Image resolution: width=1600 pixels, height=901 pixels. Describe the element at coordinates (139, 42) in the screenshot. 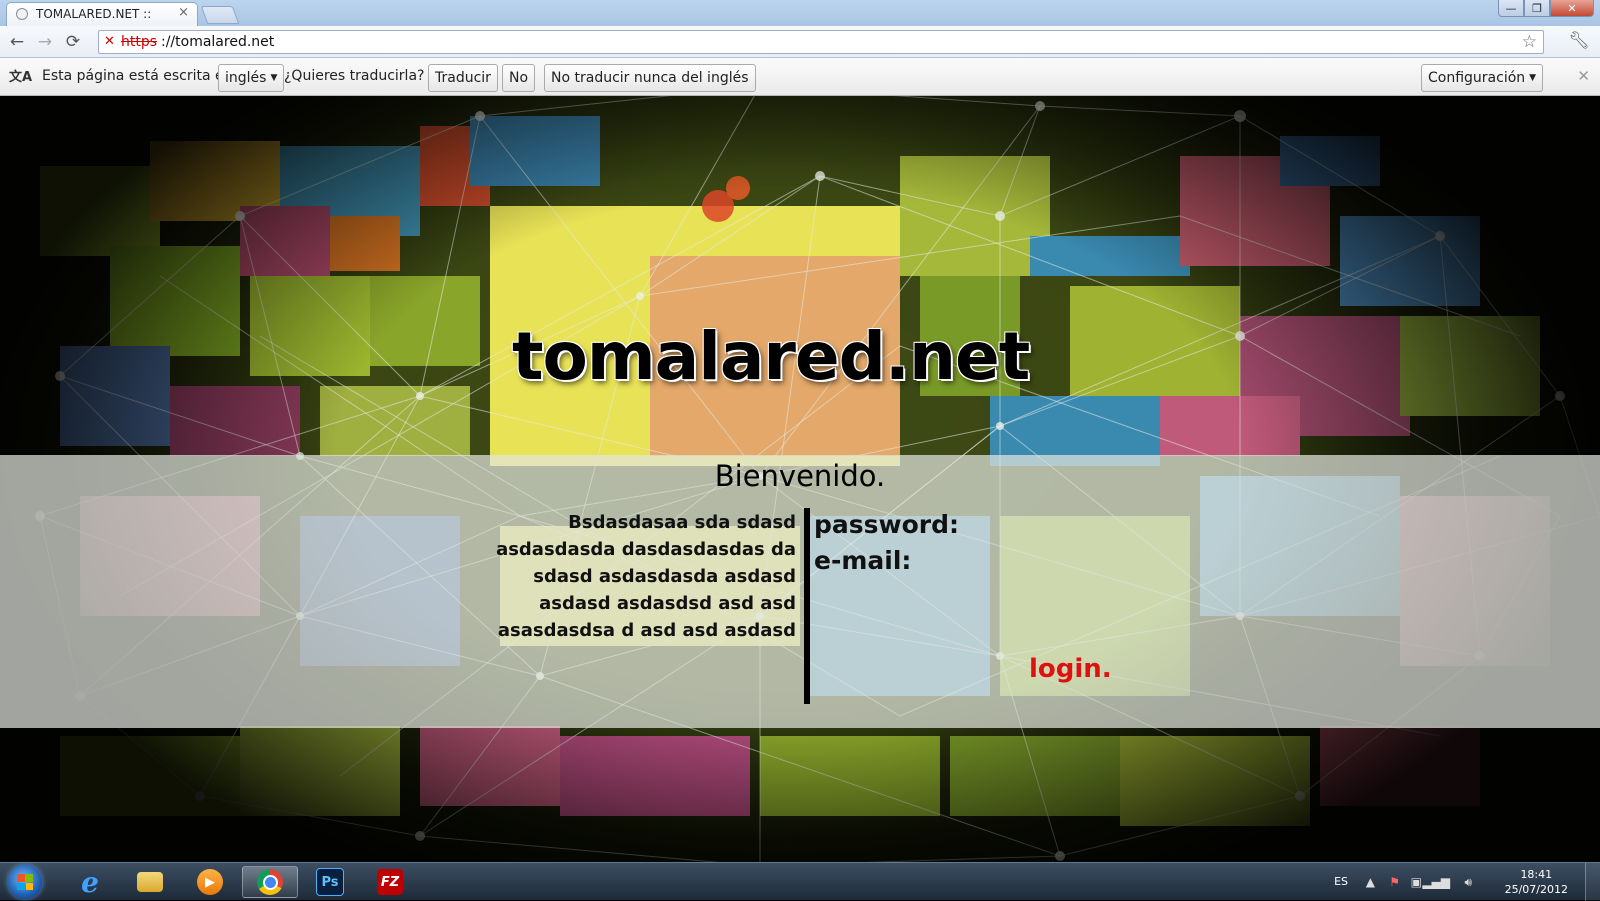

I see `url-protocol: https` at that location.